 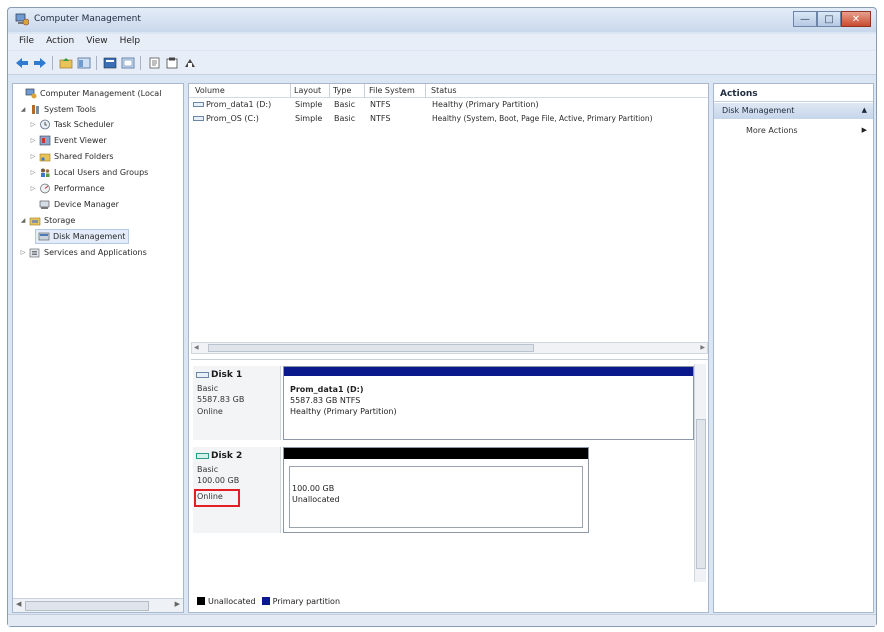 I want to click on maximize-icon: □, so click(x=829, y=19).